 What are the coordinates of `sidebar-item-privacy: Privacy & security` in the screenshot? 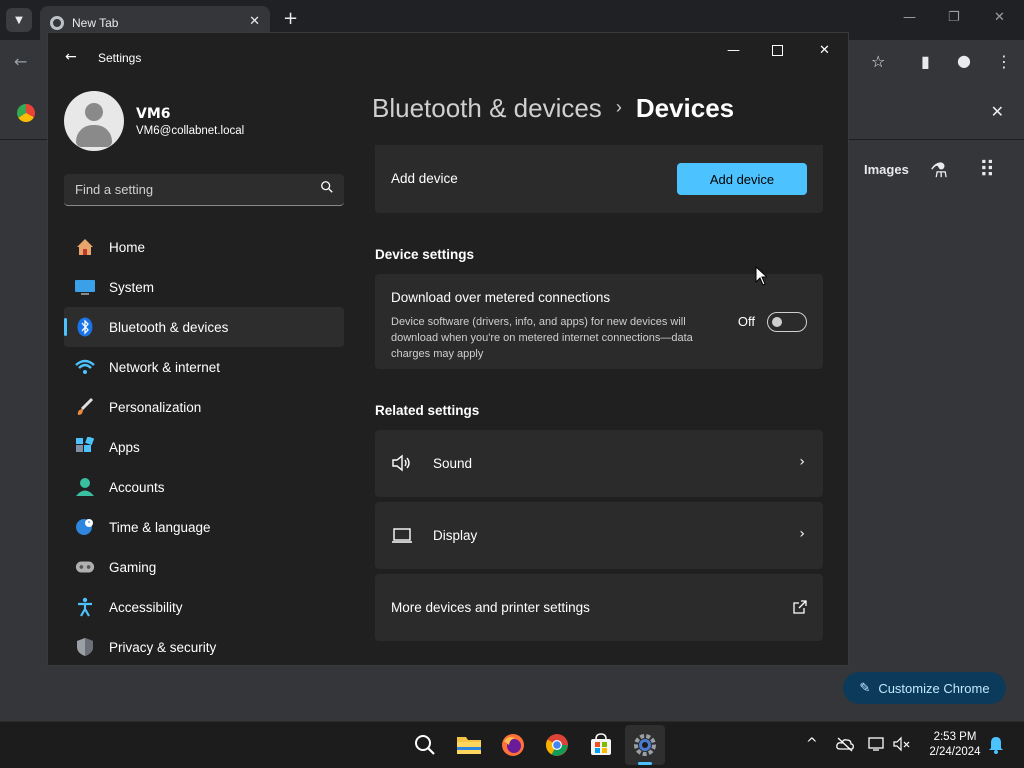 It's located at (204, 646).